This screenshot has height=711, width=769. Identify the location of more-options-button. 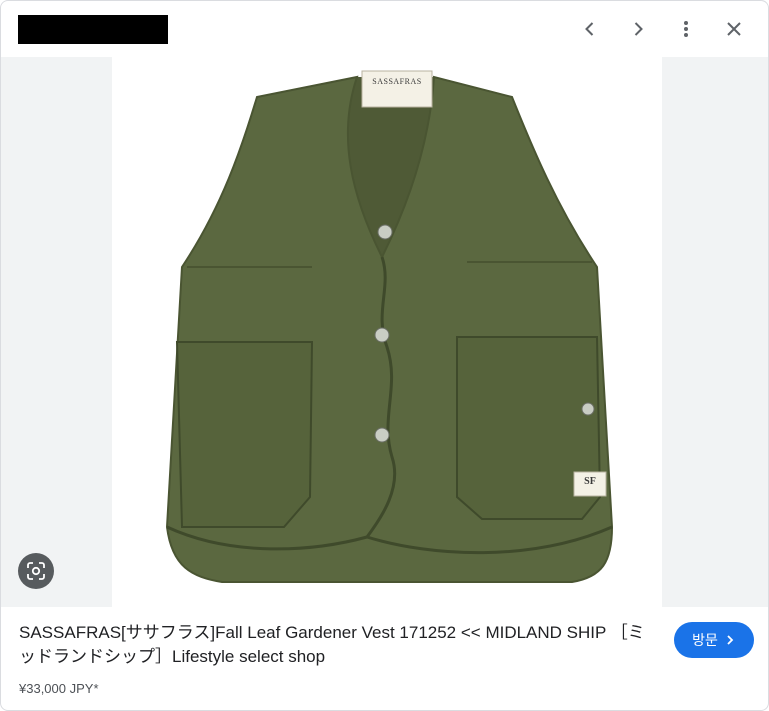
(686, 29).